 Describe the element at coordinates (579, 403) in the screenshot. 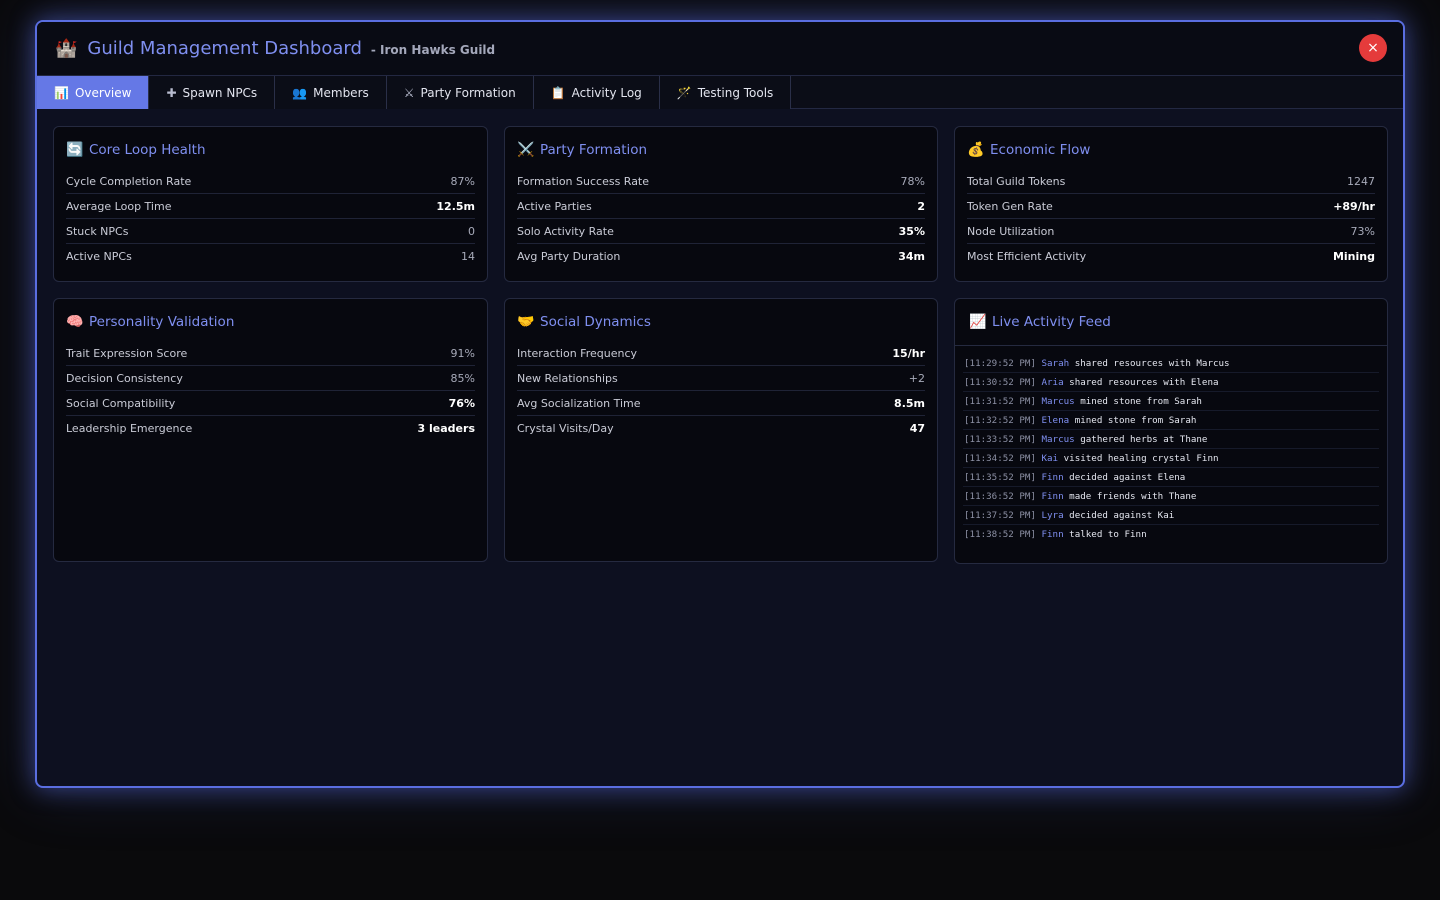

I see `metric-label: Avg Socialization Time` at that location.